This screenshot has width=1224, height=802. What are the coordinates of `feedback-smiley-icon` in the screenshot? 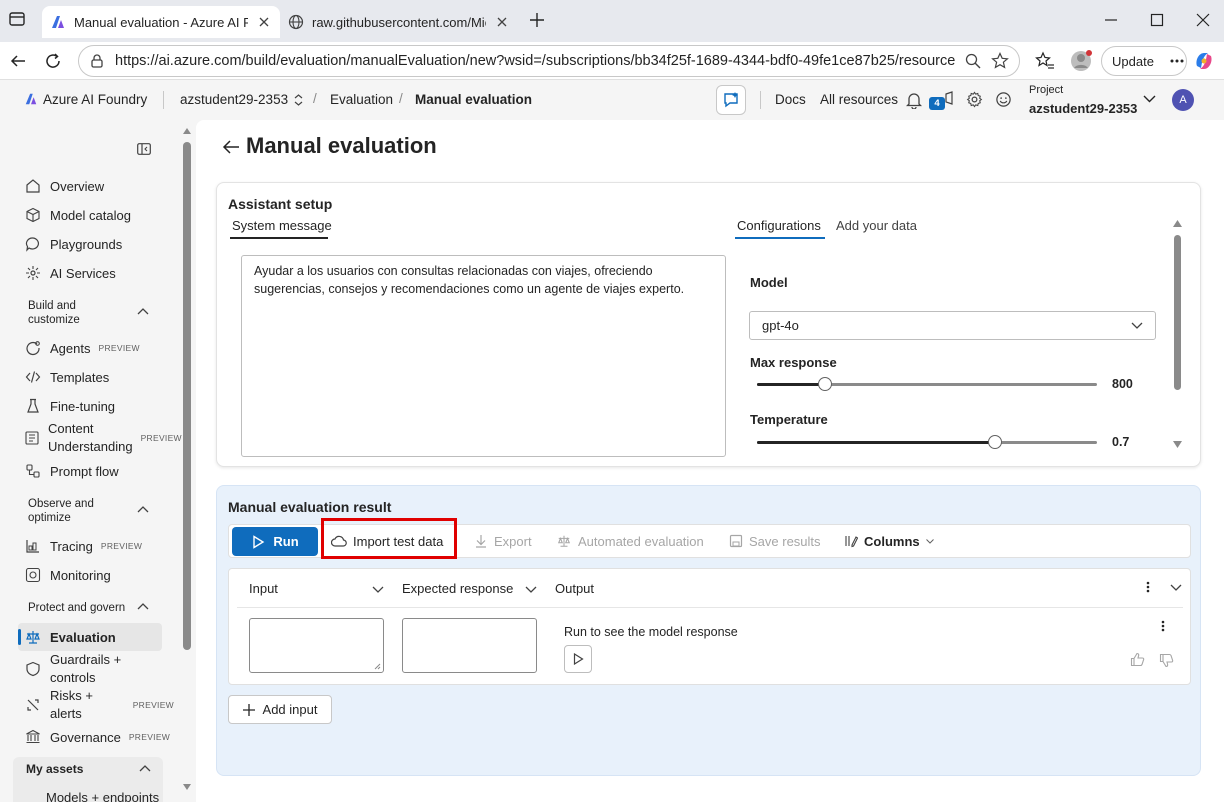 It's located at (1003, 99).